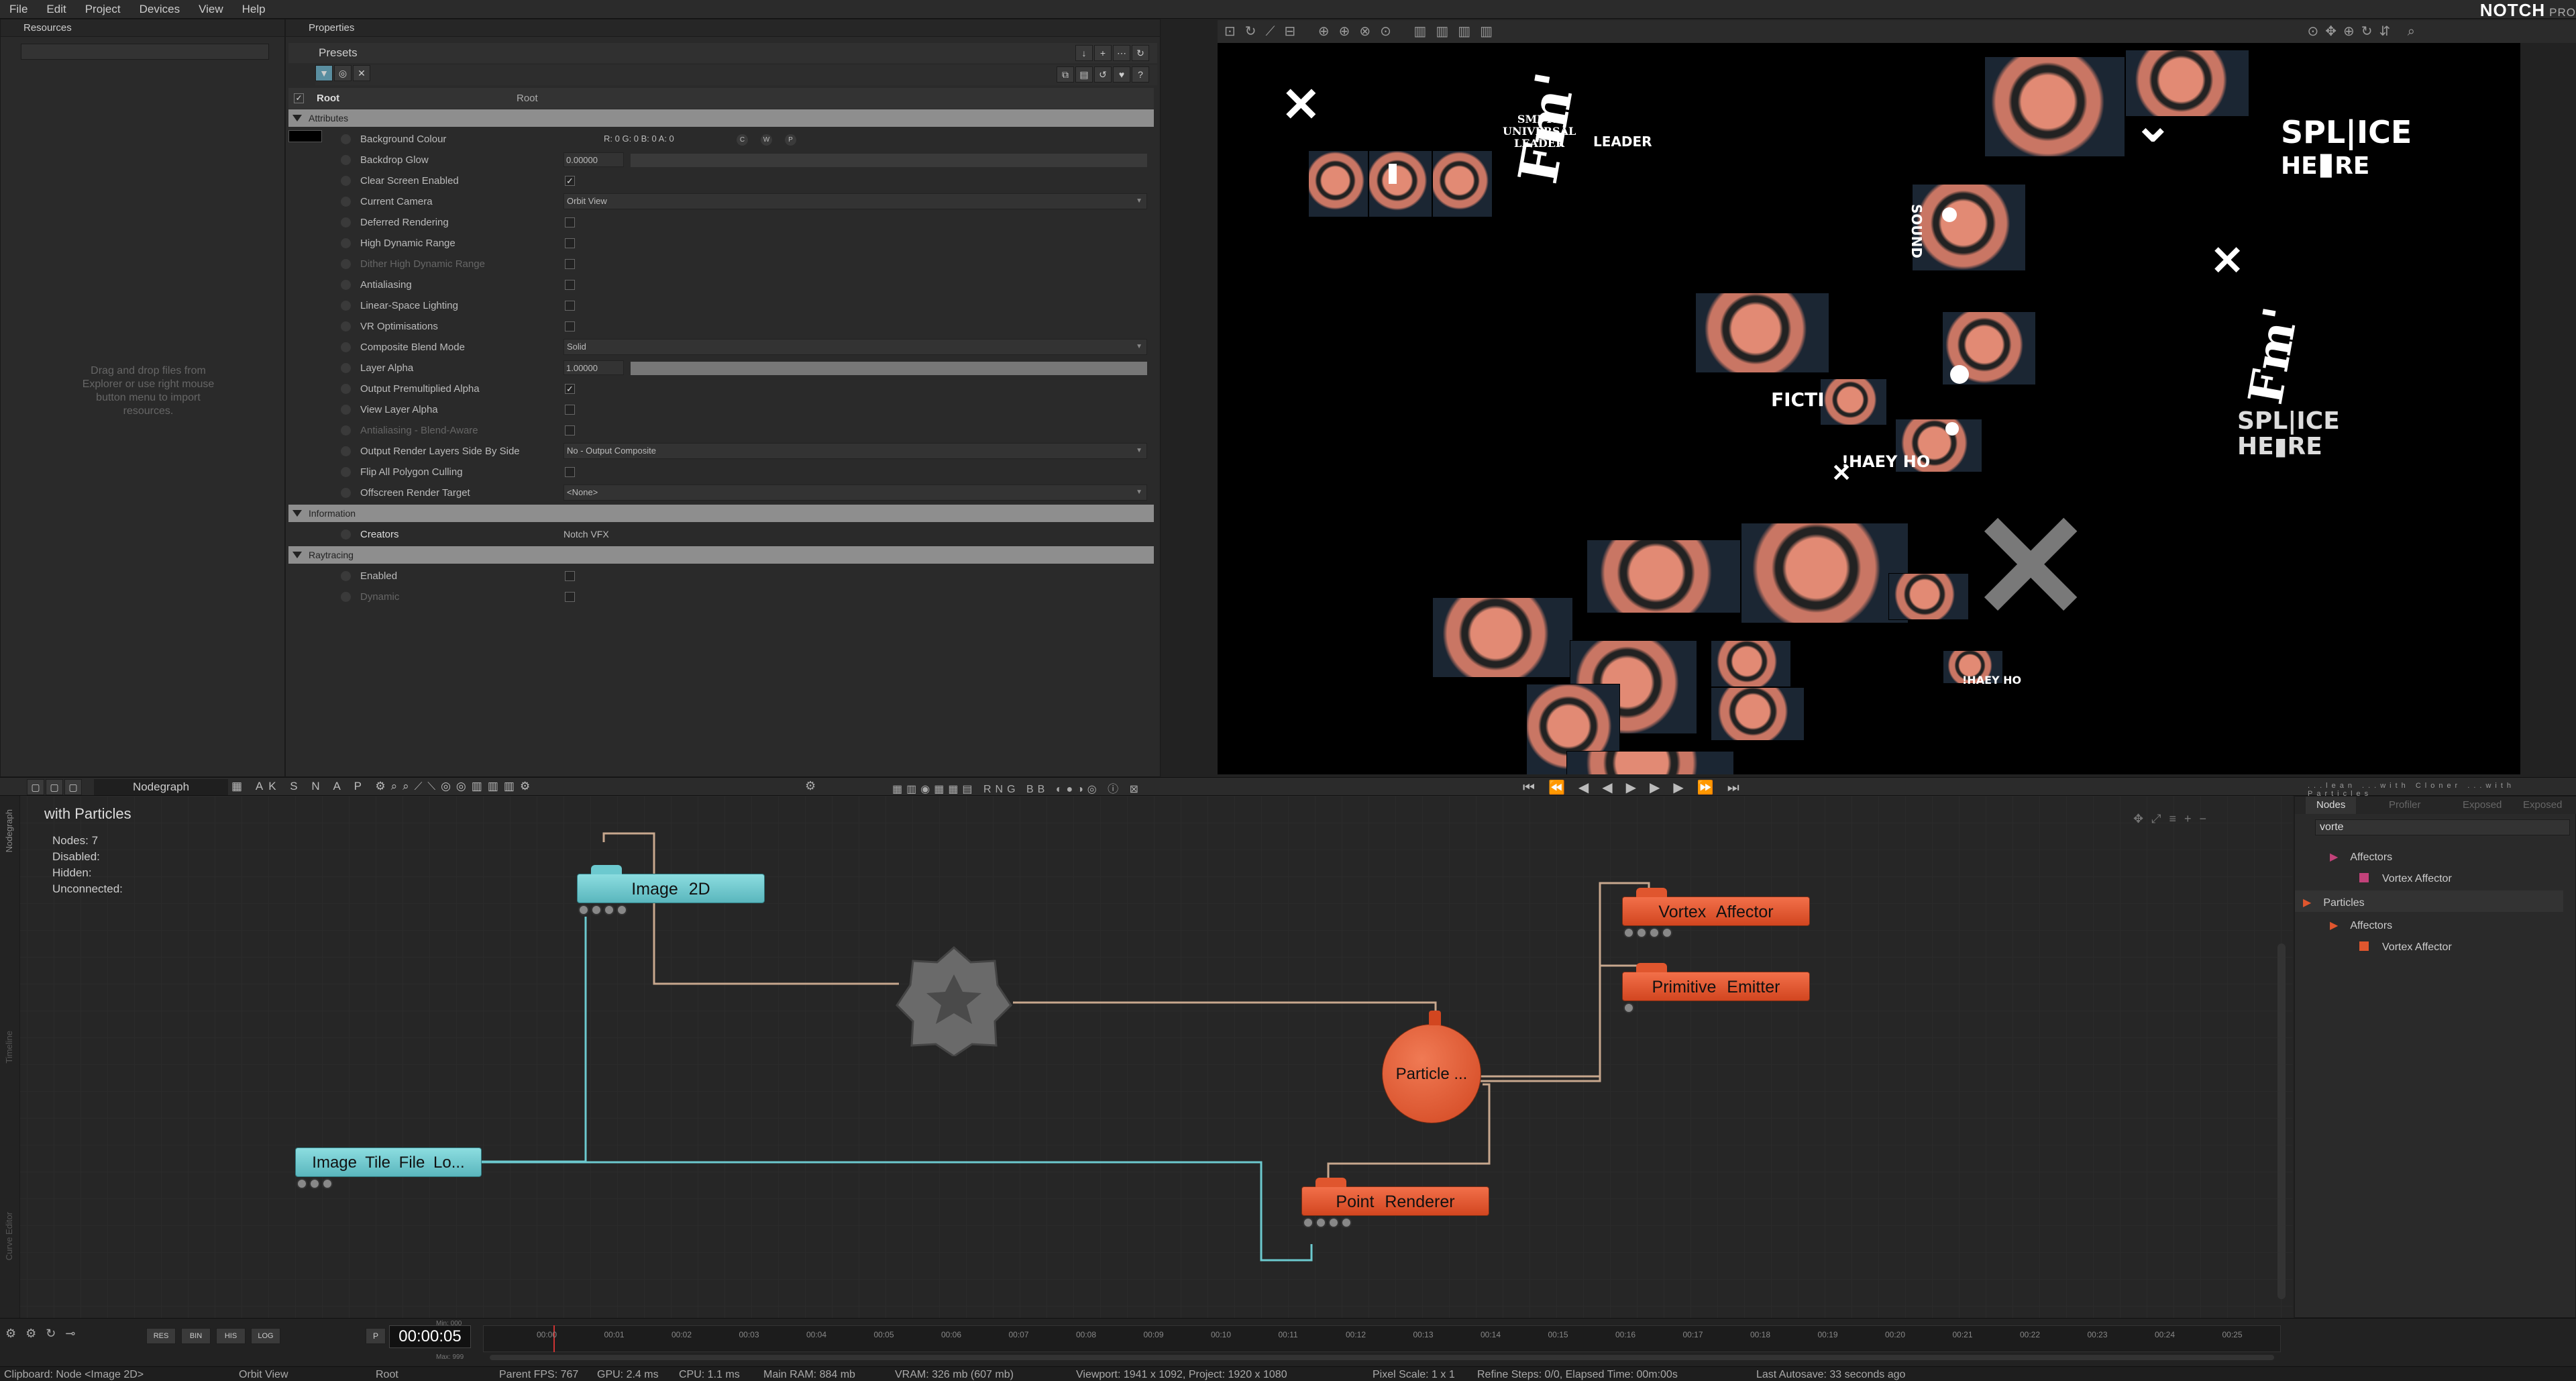 Image resolution: width=2576 pixels, height=1381 pixels. I want to click on layer-tab-cloner: ...with Cloner, so click(2411, 786).